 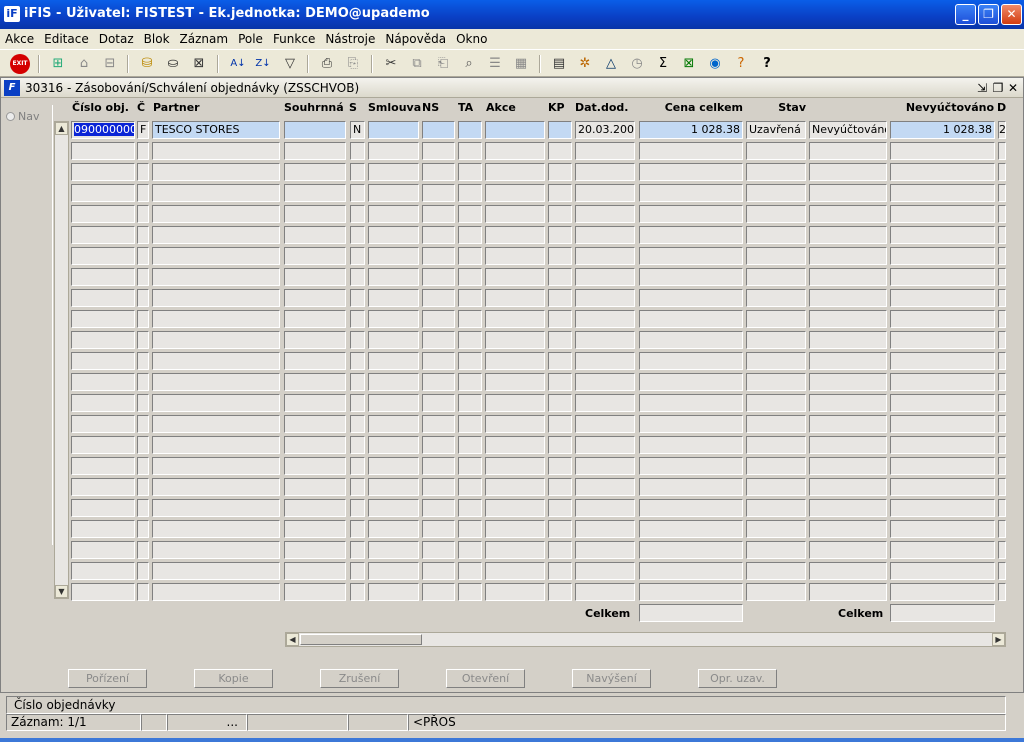 What do you see at coordinates (715, 64) in the screenshot?
I see `internet-icon: ◉` at bounding box center [715, 64].